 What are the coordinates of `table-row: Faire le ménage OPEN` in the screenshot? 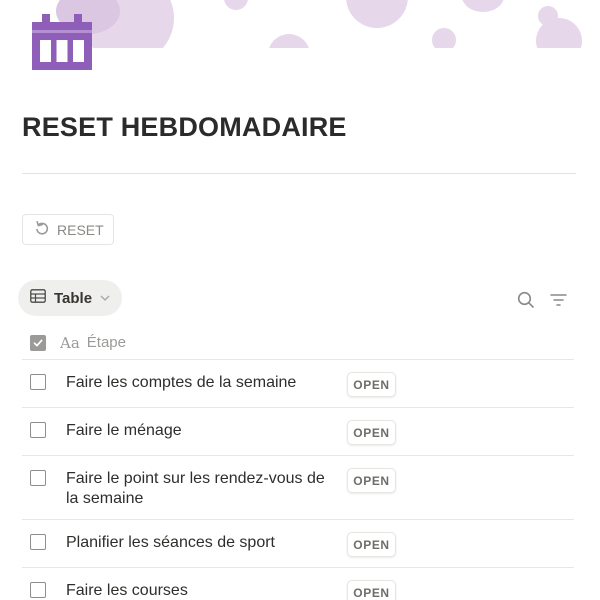 It's located at (298, 432).